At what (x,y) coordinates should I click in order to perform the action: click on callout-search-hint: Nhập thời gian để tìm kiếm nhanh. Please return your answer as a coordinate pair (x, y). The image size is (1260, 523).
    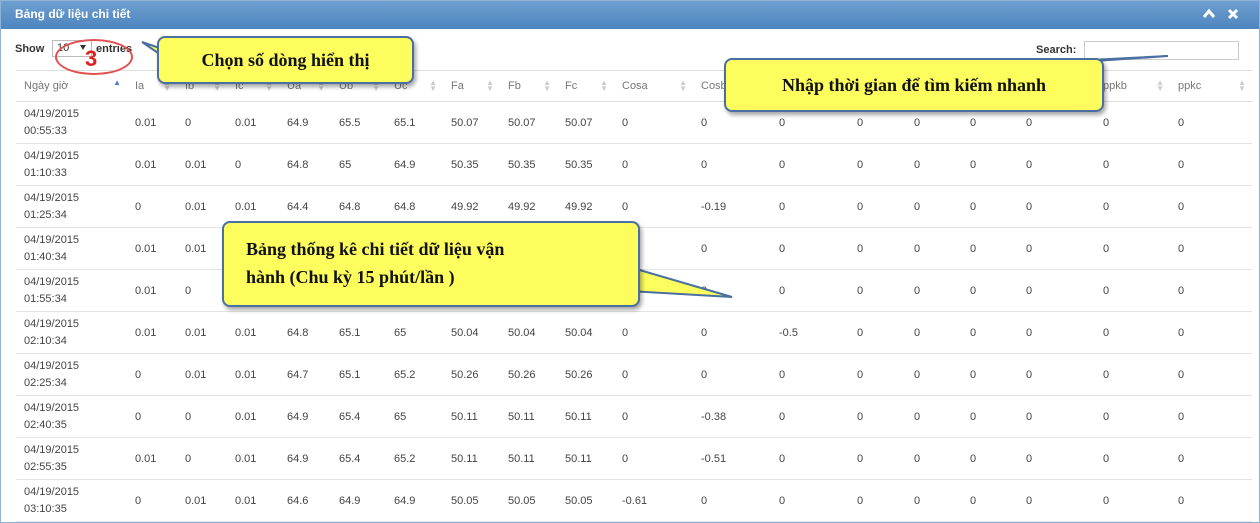
    Looking at the image, I should click on (914, 85).